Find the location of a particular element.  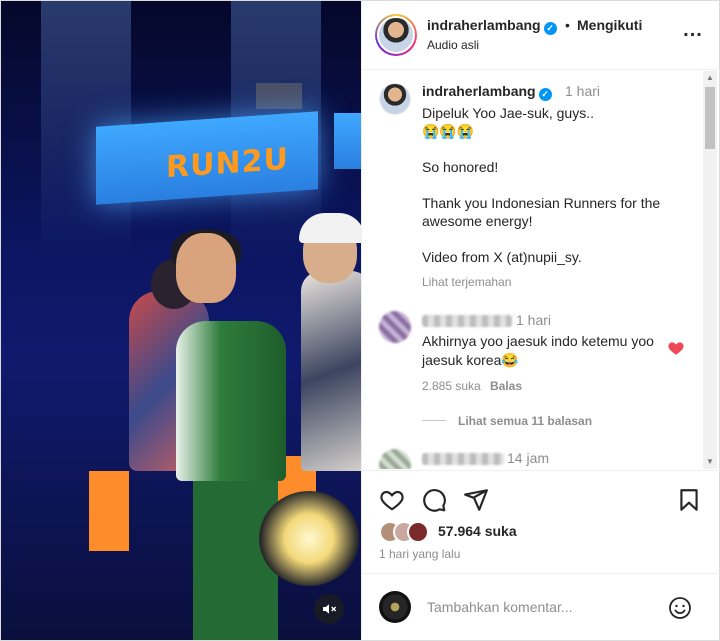

replies-divider is located at coordinates (434, 420).